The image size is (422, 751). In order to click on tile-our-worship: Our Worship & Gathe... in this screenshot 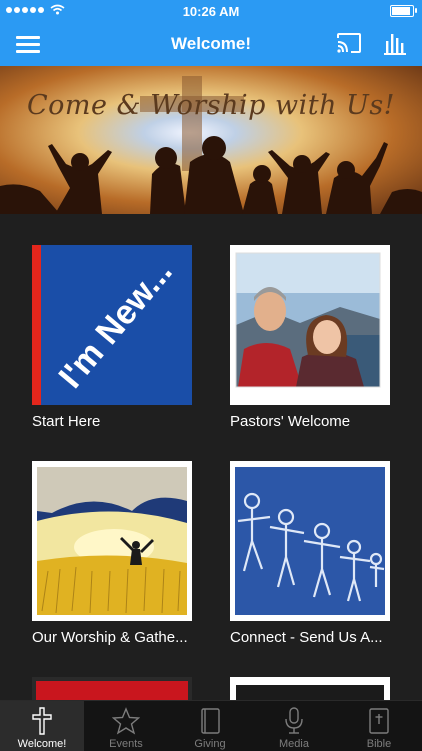, I will do `click(112, 553)`.